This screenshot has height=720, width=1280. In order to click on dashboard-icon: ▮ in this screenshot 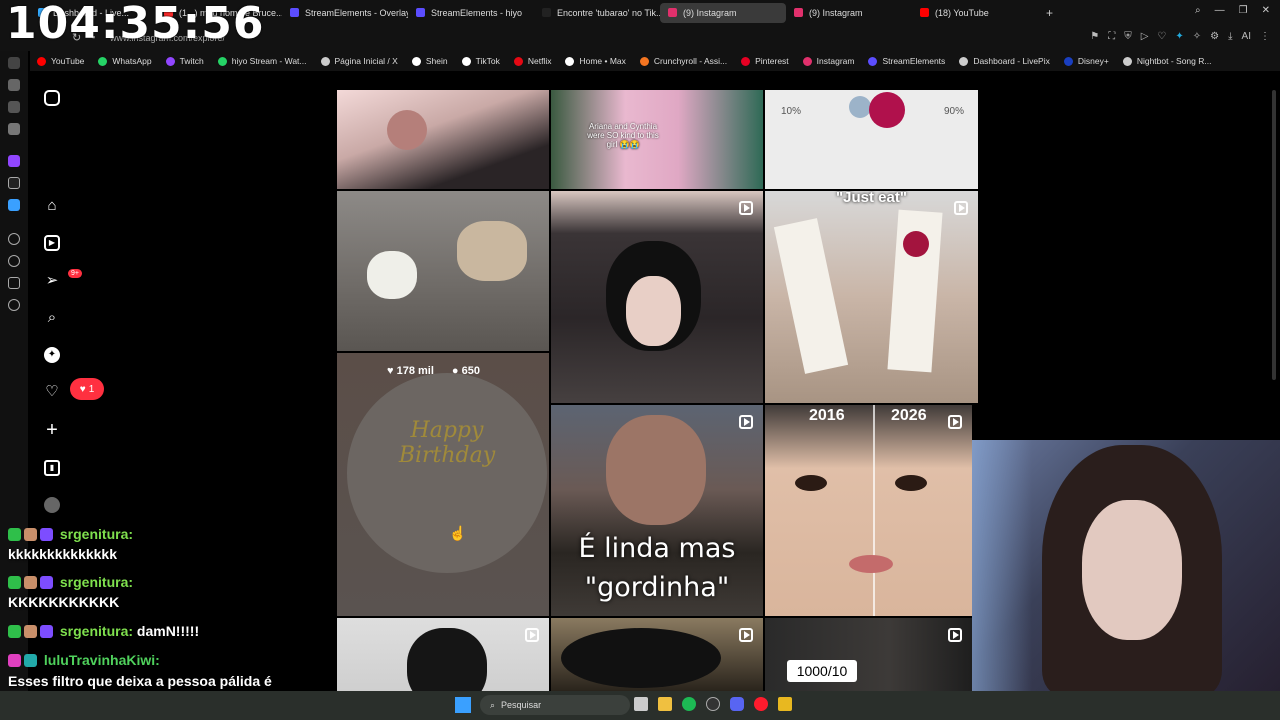, I will do `click(52, 468)`.